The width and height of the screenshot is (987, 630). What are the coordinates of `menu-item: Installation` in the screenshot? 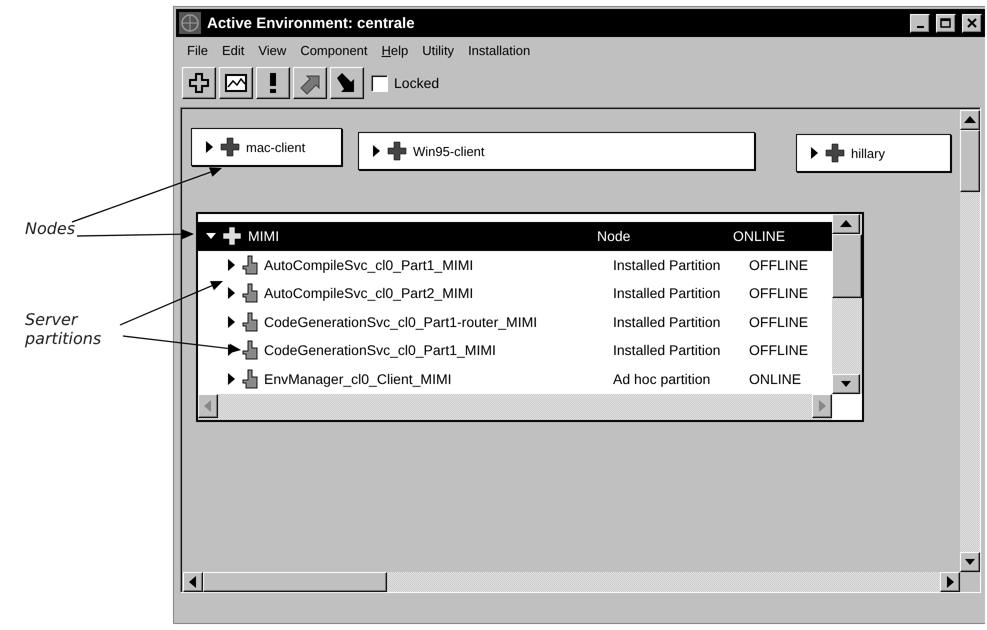 It's located at (499, 50).